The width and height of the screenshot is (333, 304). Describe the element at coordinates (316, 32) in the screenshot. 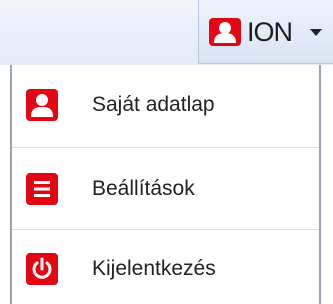

I see `caret-down-icon` at that location.